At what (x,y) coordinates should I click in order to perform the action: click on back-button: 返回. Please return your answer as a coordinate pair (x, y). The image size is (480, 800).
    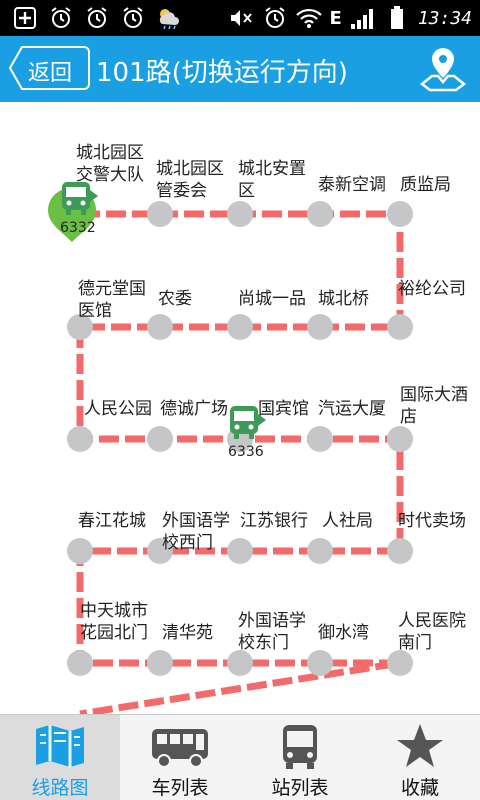
    Looking at the image, I should click on (49, 68).